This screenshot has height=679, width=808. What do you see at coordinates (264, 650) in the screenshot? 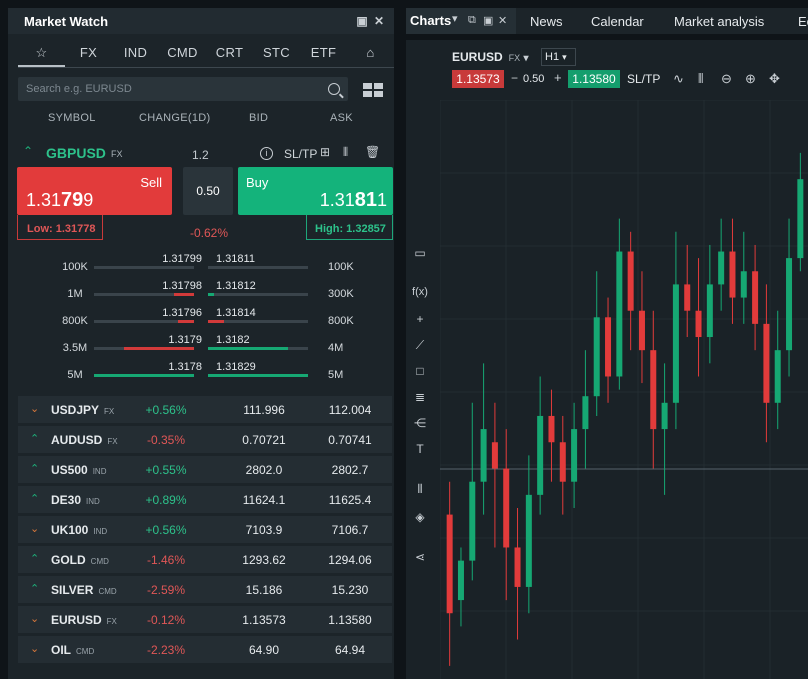
I see `instrument-bid: 64.90` at bounding box center [264, 650].